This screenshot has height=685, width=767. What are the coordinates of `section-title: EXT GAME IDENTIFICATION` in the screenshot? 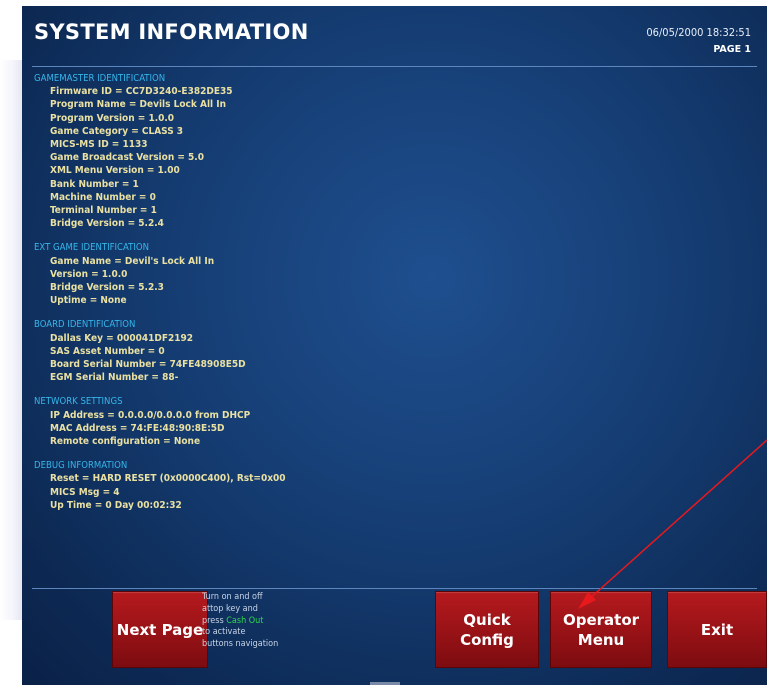 It's located at (91, 248).